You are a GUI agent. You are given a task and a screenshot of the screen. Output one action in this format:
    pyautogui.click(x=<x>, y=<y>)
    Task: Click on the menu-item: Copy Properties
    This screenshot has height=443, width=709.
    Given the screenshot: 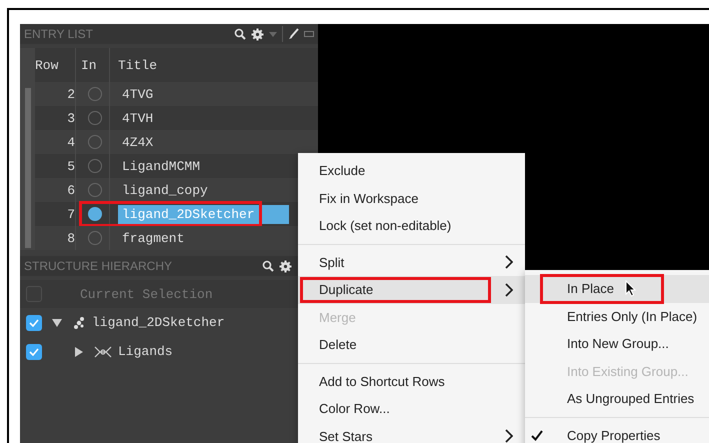 What is the action you would take?
    pyautogui.click(x=617, y=432)
    